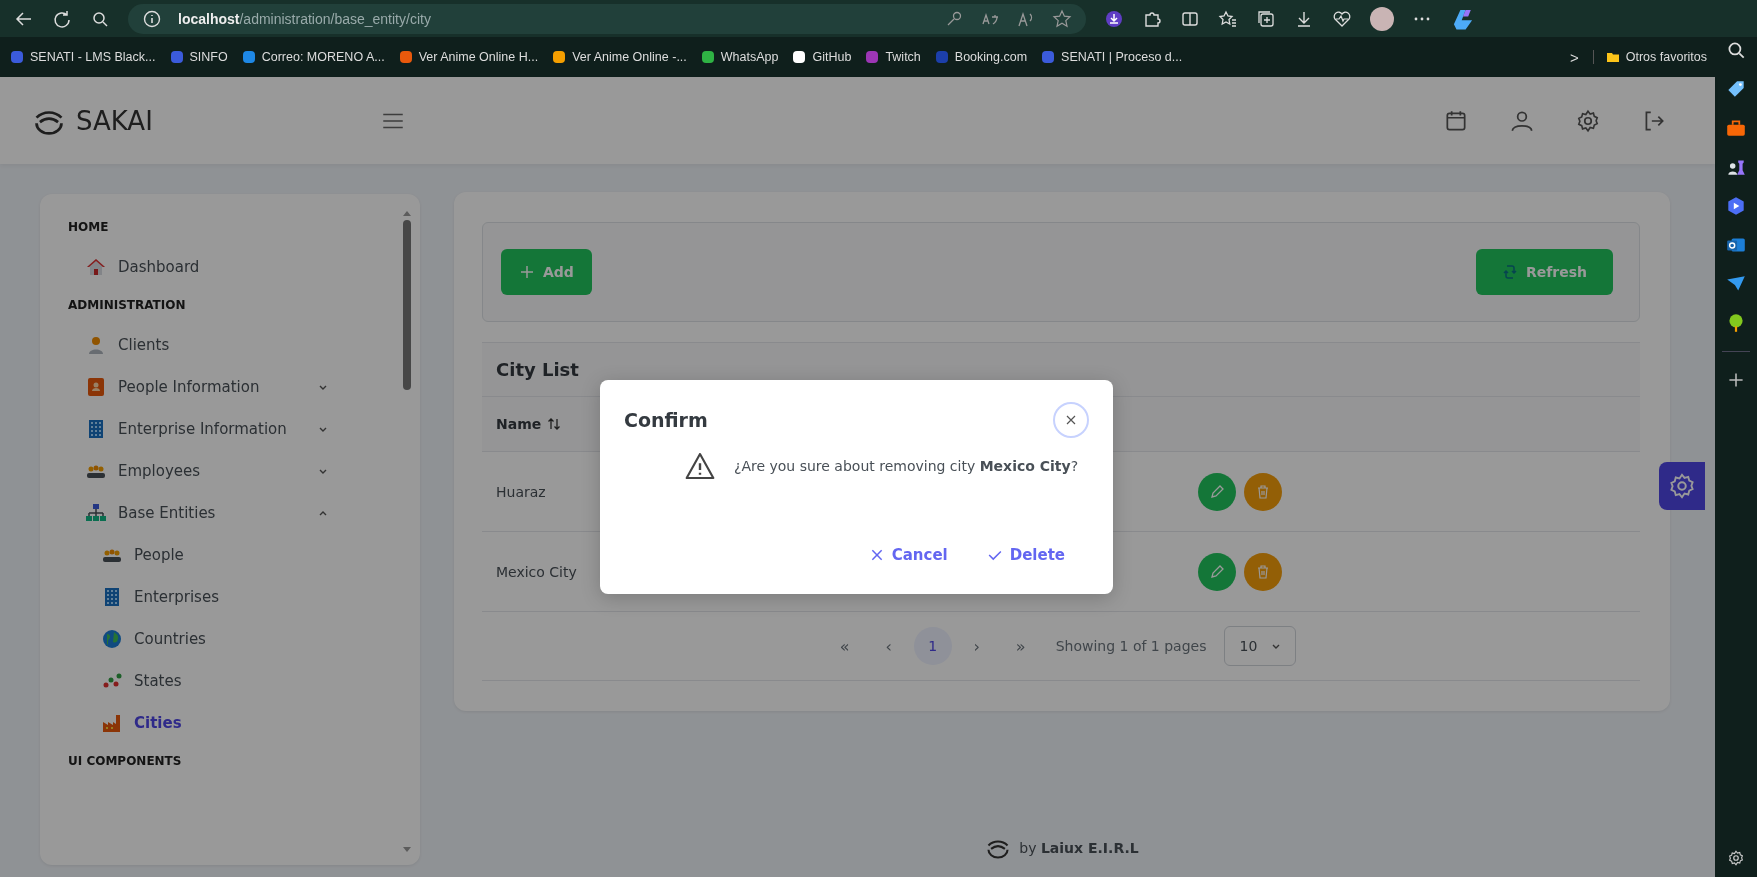  What do you see at coordinates (1649, 57) in the screenshot?
I see `bookmark-folder: Otros favoritos` at bounding box center [1649, 57].